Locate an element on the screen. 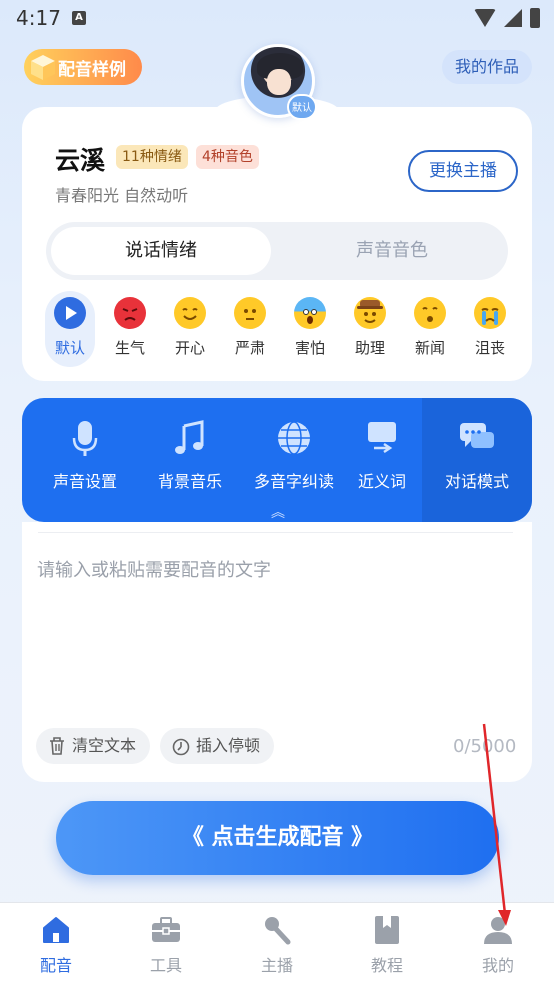 The width and height of the screenshot is (554, 984). emotion-item-serious: 严肃 is located at coordinates (250, 329).